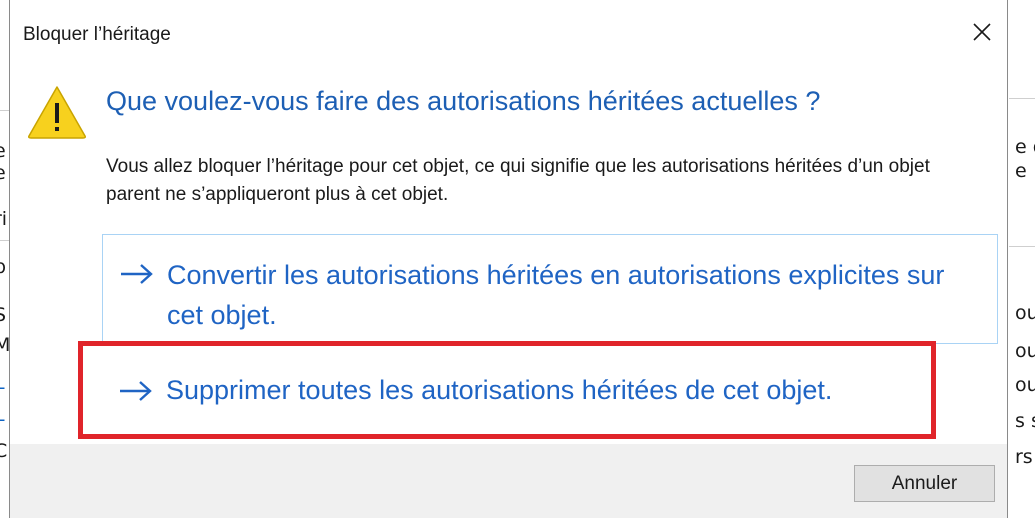 This screenshot has height=518, width=1035. I want to click on background-window-left: e e ri p S M L L C, so click(4, 259).